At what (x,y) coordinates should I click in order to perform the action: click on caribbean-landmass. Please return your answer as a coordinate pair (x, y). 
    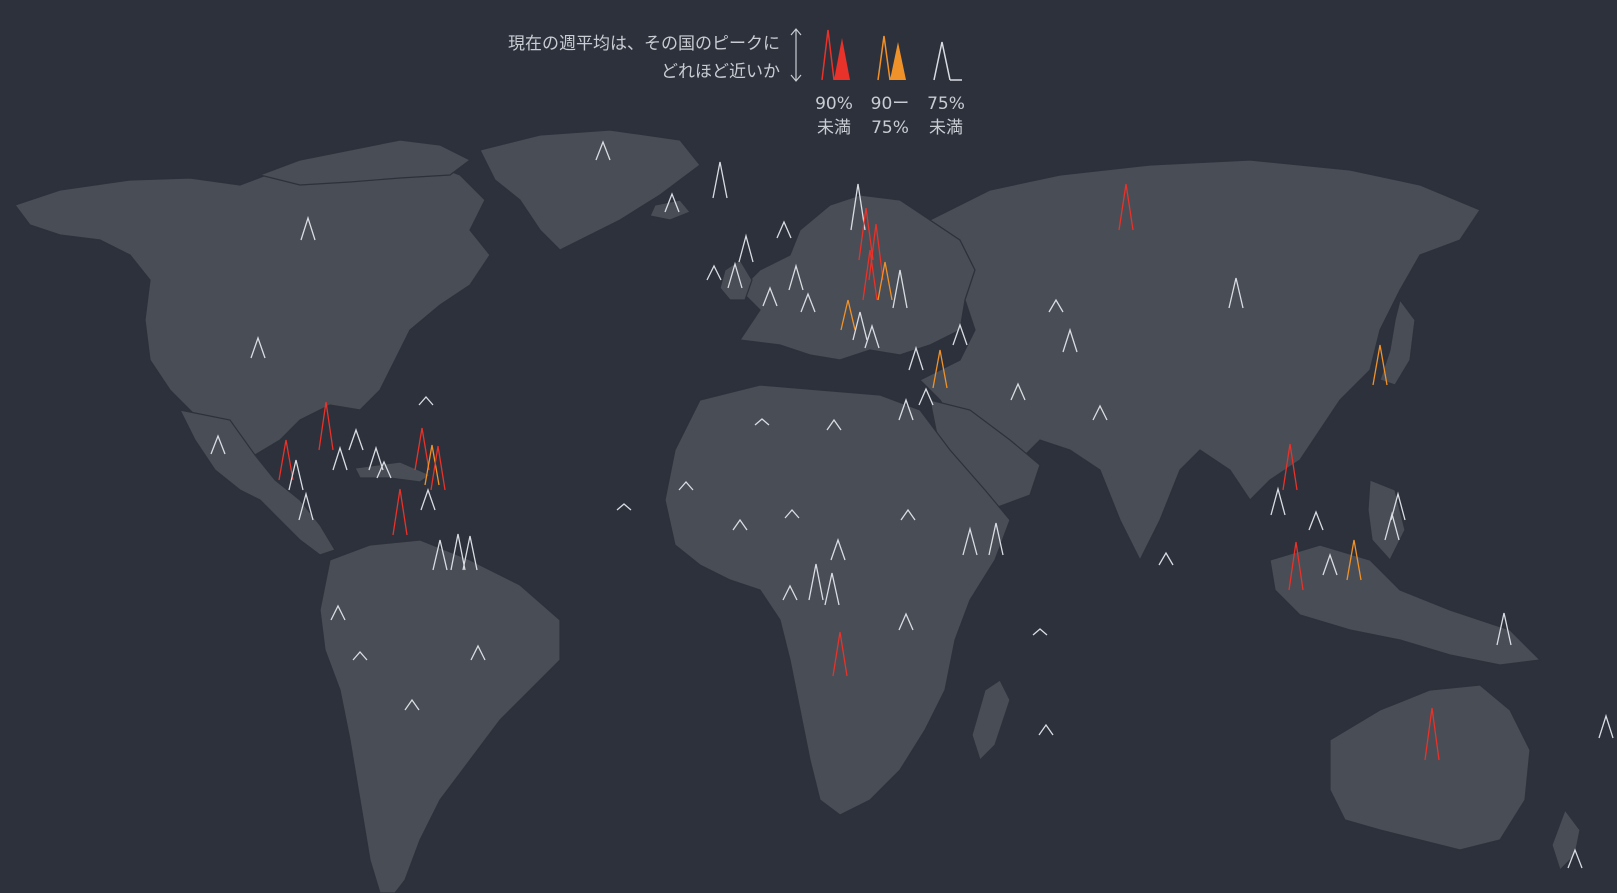
    Looking at the image, I should click on (393, 472).